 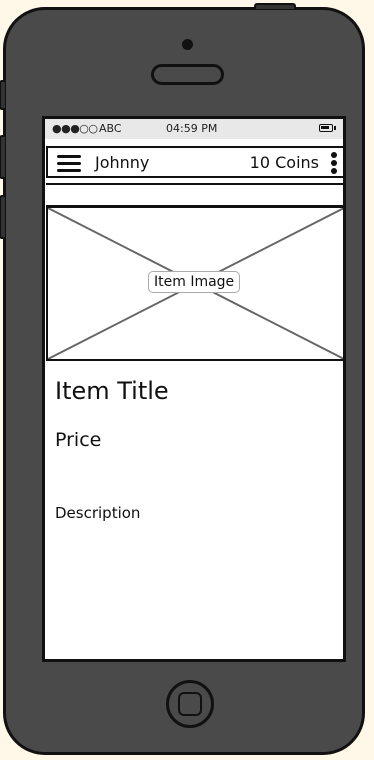 I want to click on item-image-label: Item Image, so click(x=194, y=282).